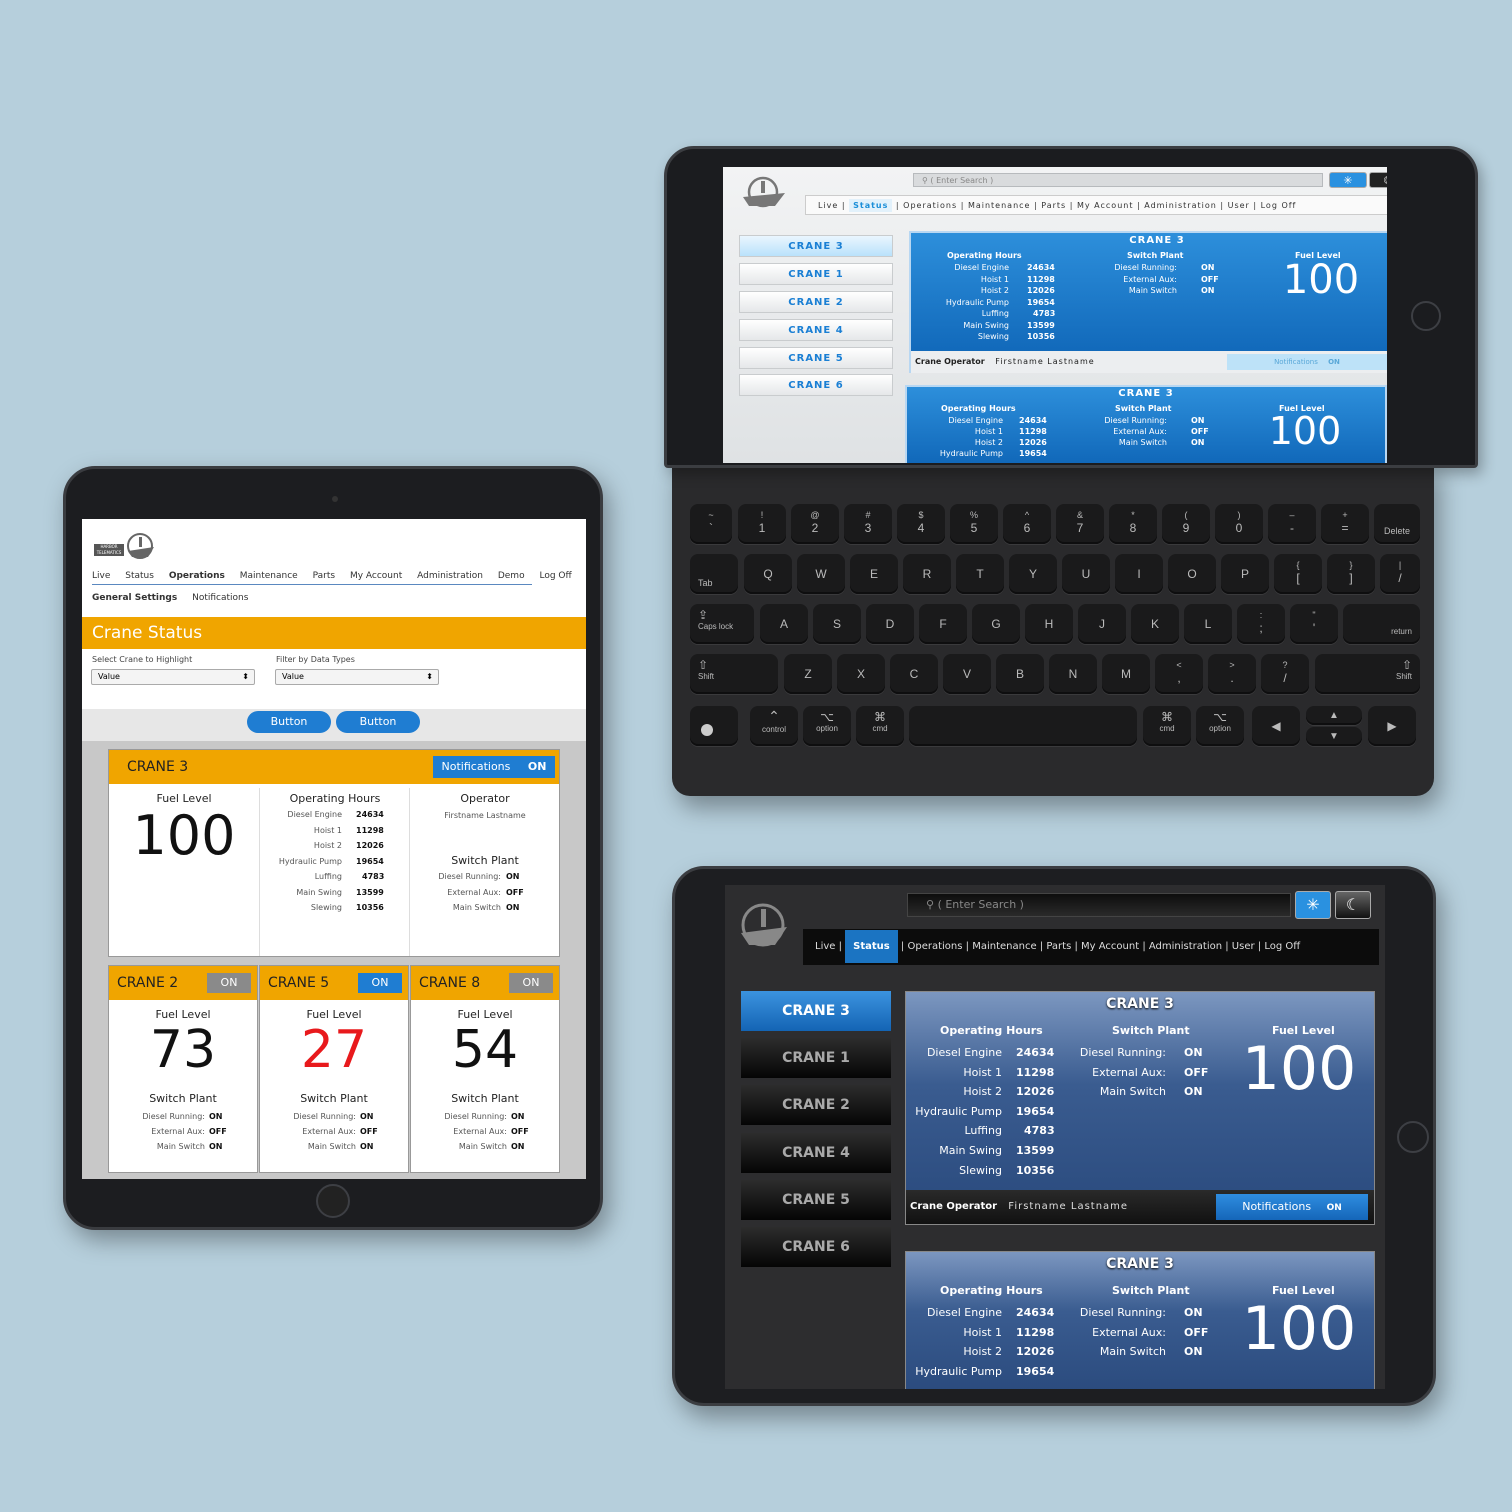 The image size is (1512, 1512). What do you see at coordinates (1155, 624) in the screenshot?
I see `key: K` at bounding box center [1155, 624].